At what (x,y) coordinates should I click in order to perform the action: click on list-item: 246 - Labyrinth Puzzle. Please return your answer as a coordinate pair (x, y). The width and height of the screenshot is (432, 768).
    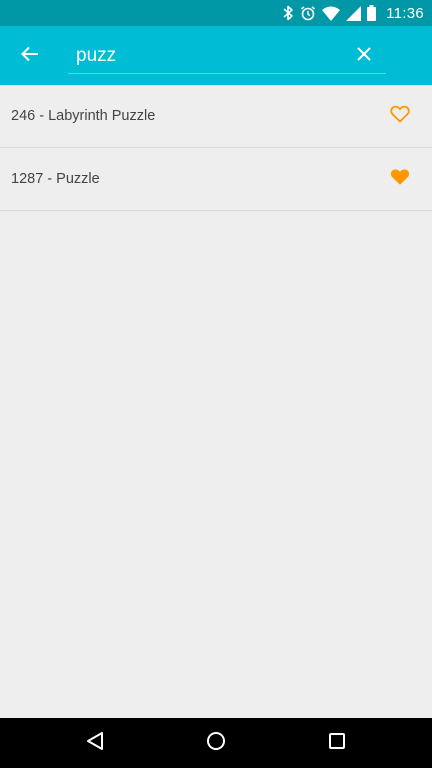
    Looking at the image, I should click on (216, 116).